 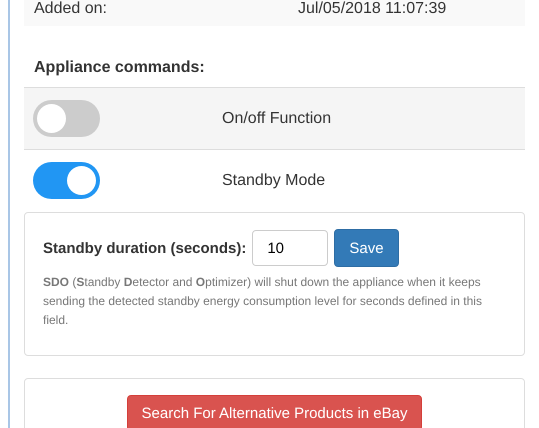 What do you see at coordinates (277, 119) in the screenshot?
I see `command-label: On/off Function` at bounding box center [277, 119].